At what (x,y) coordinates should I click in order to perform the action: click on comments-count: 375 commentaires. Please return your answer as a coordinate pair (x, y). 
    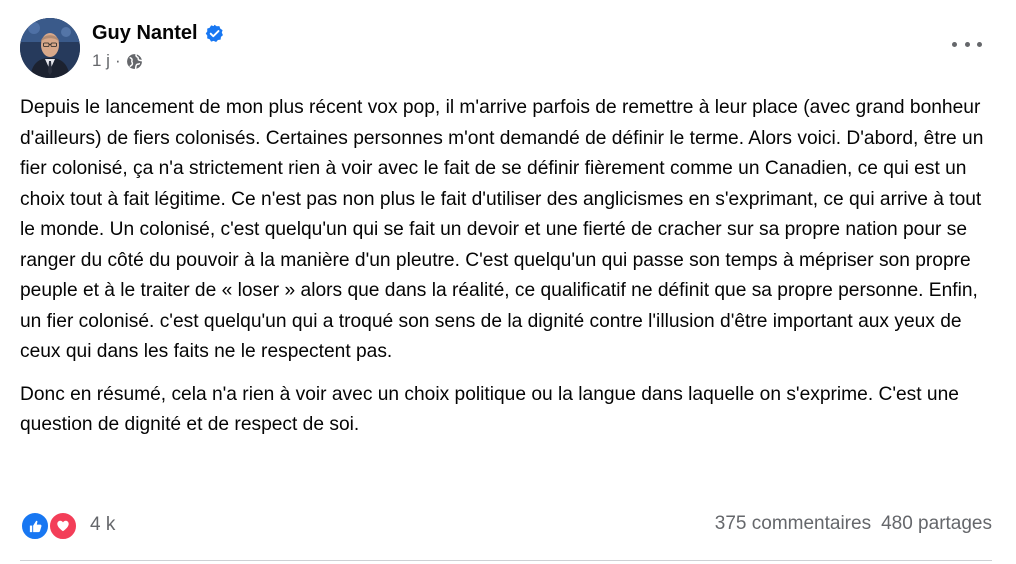
    Looking at the image, I should click on (793, 524).